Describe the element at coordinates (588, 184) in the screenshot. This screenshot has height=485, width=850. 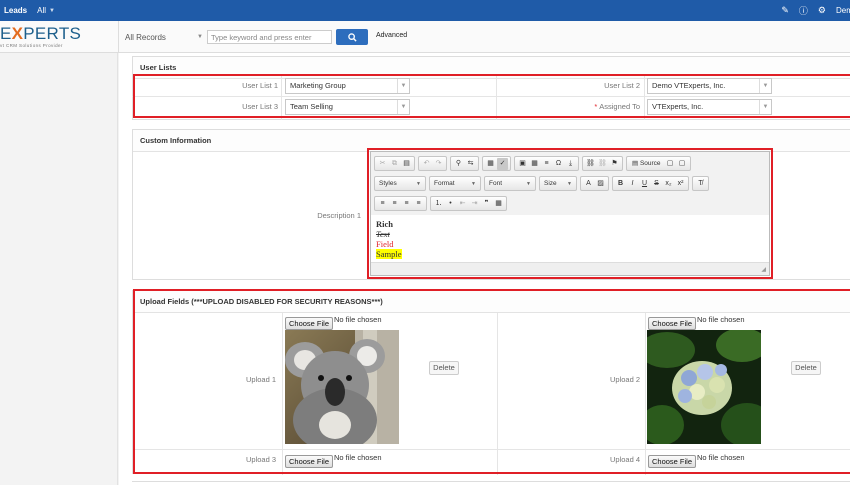
I see `text-color-icon: A` at that location.